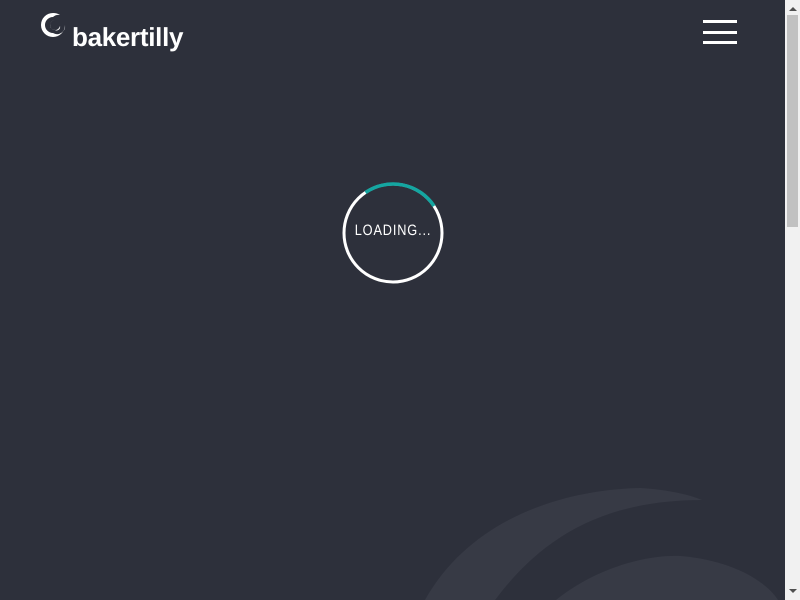  I want to click on menu-icon, so click(720, 32).